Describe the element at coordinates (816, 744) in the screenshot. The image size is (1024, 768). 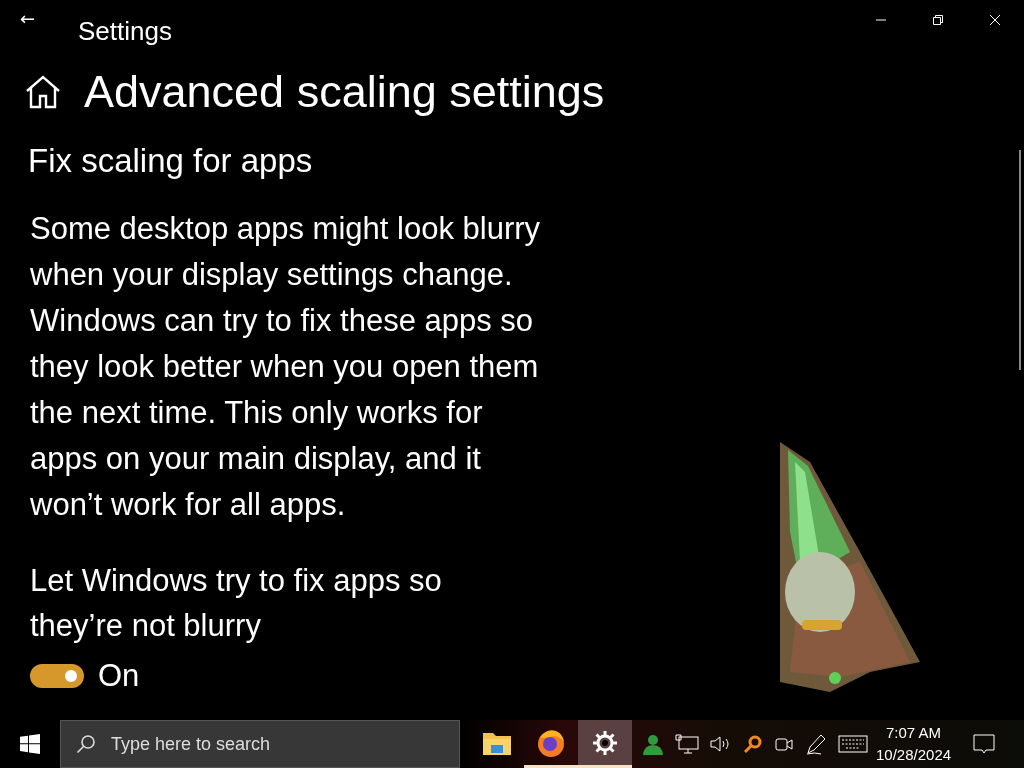
I see `pen-icon` at that location.